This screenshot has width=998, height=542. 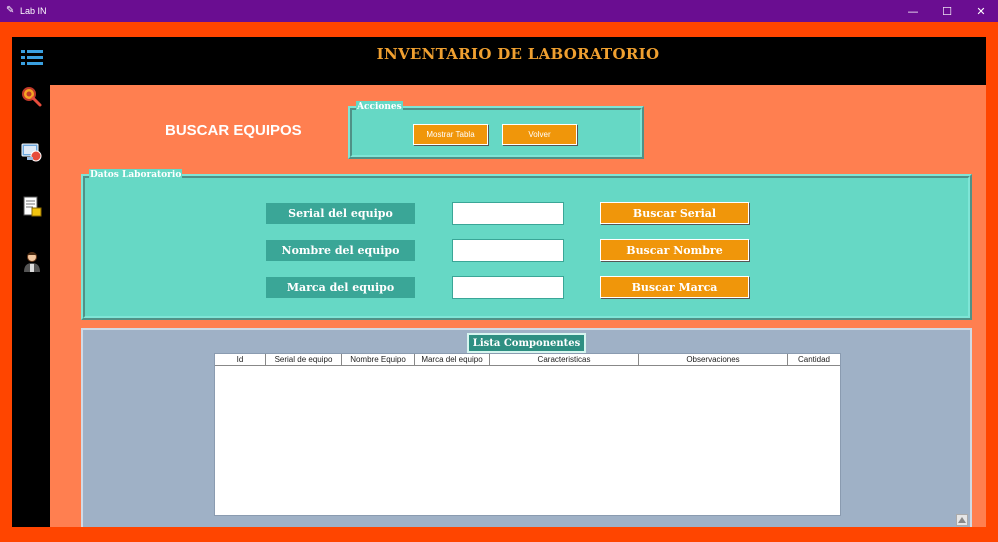 What do you see at coordinates (674, 213) in the screenshot?
I see `buscar-serial-button: Buscar Serial` at bounding box center [674, 213].